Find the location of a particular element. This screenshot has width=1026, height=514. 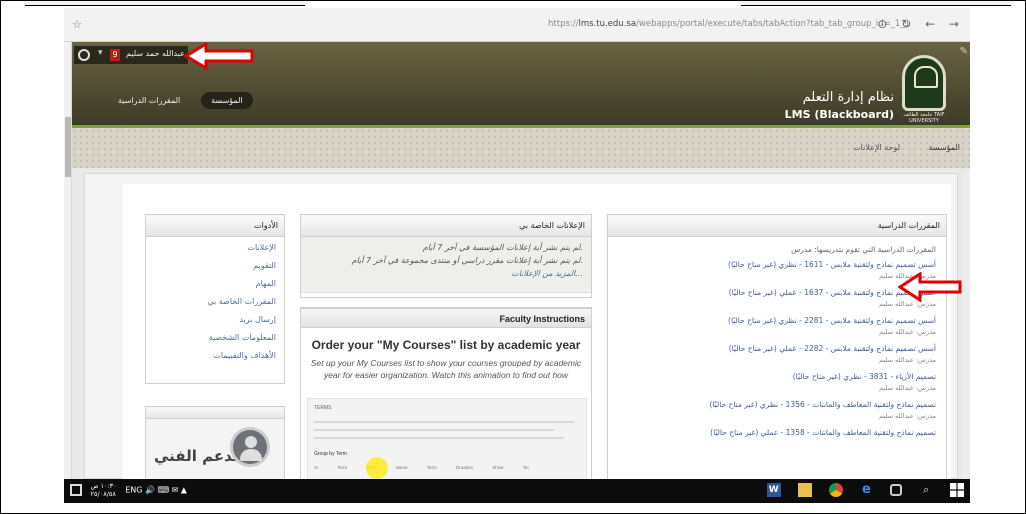

support-module-bar is located at coordinates (215, 413).